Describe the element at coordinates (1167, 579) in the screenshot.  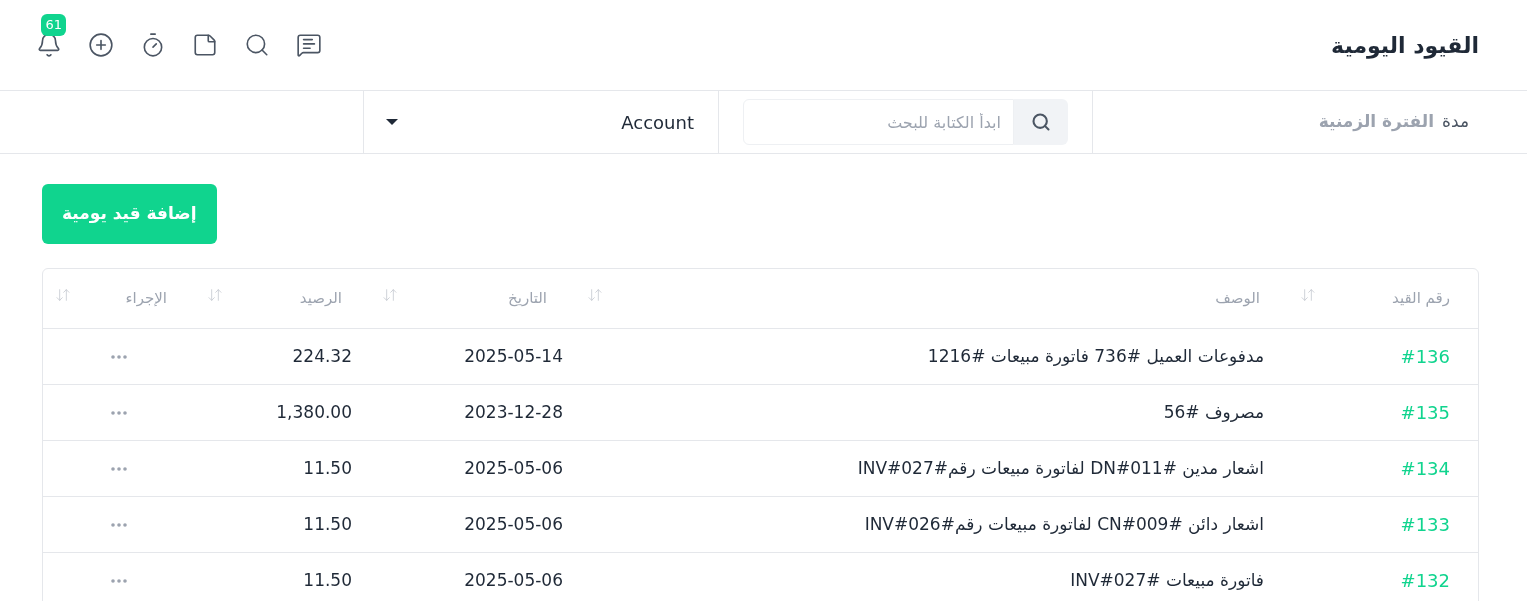
I see `table-cell: فاتورة مبيعات #INV#027` at that location.